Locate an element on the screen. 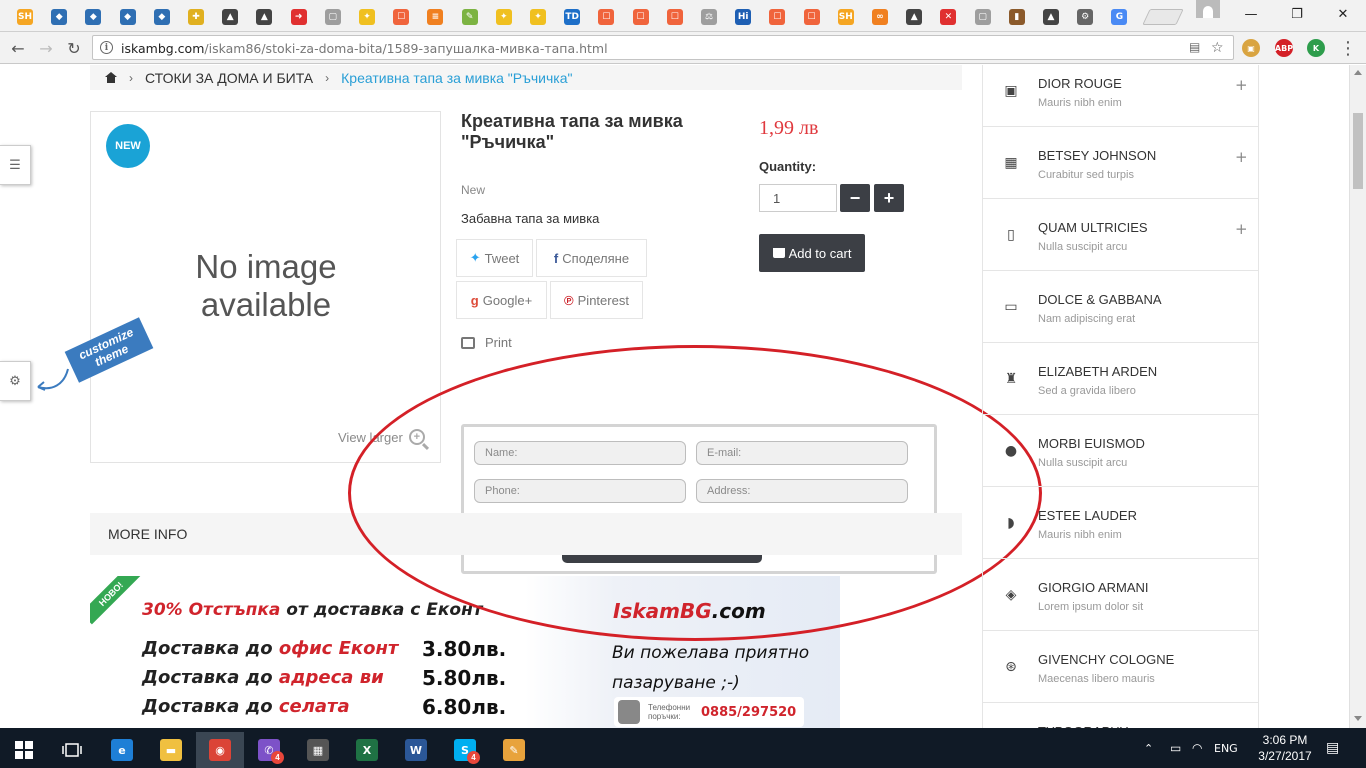 The height and width of the screenshot is (768, 1366). photo-extension-icon: ▣ is located at coordinates (1251, 48).